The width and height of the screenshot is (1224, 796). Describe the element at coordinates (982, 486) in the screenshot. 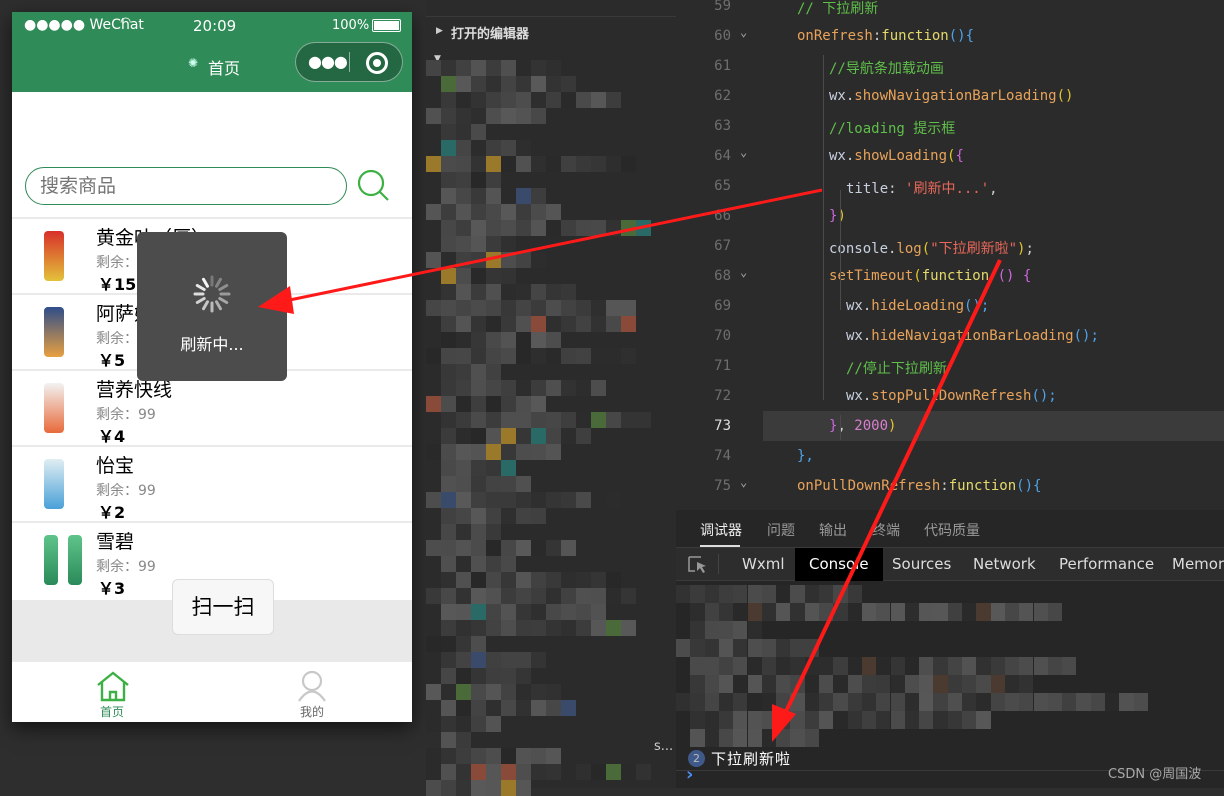

I see `code-token: function` at that location.